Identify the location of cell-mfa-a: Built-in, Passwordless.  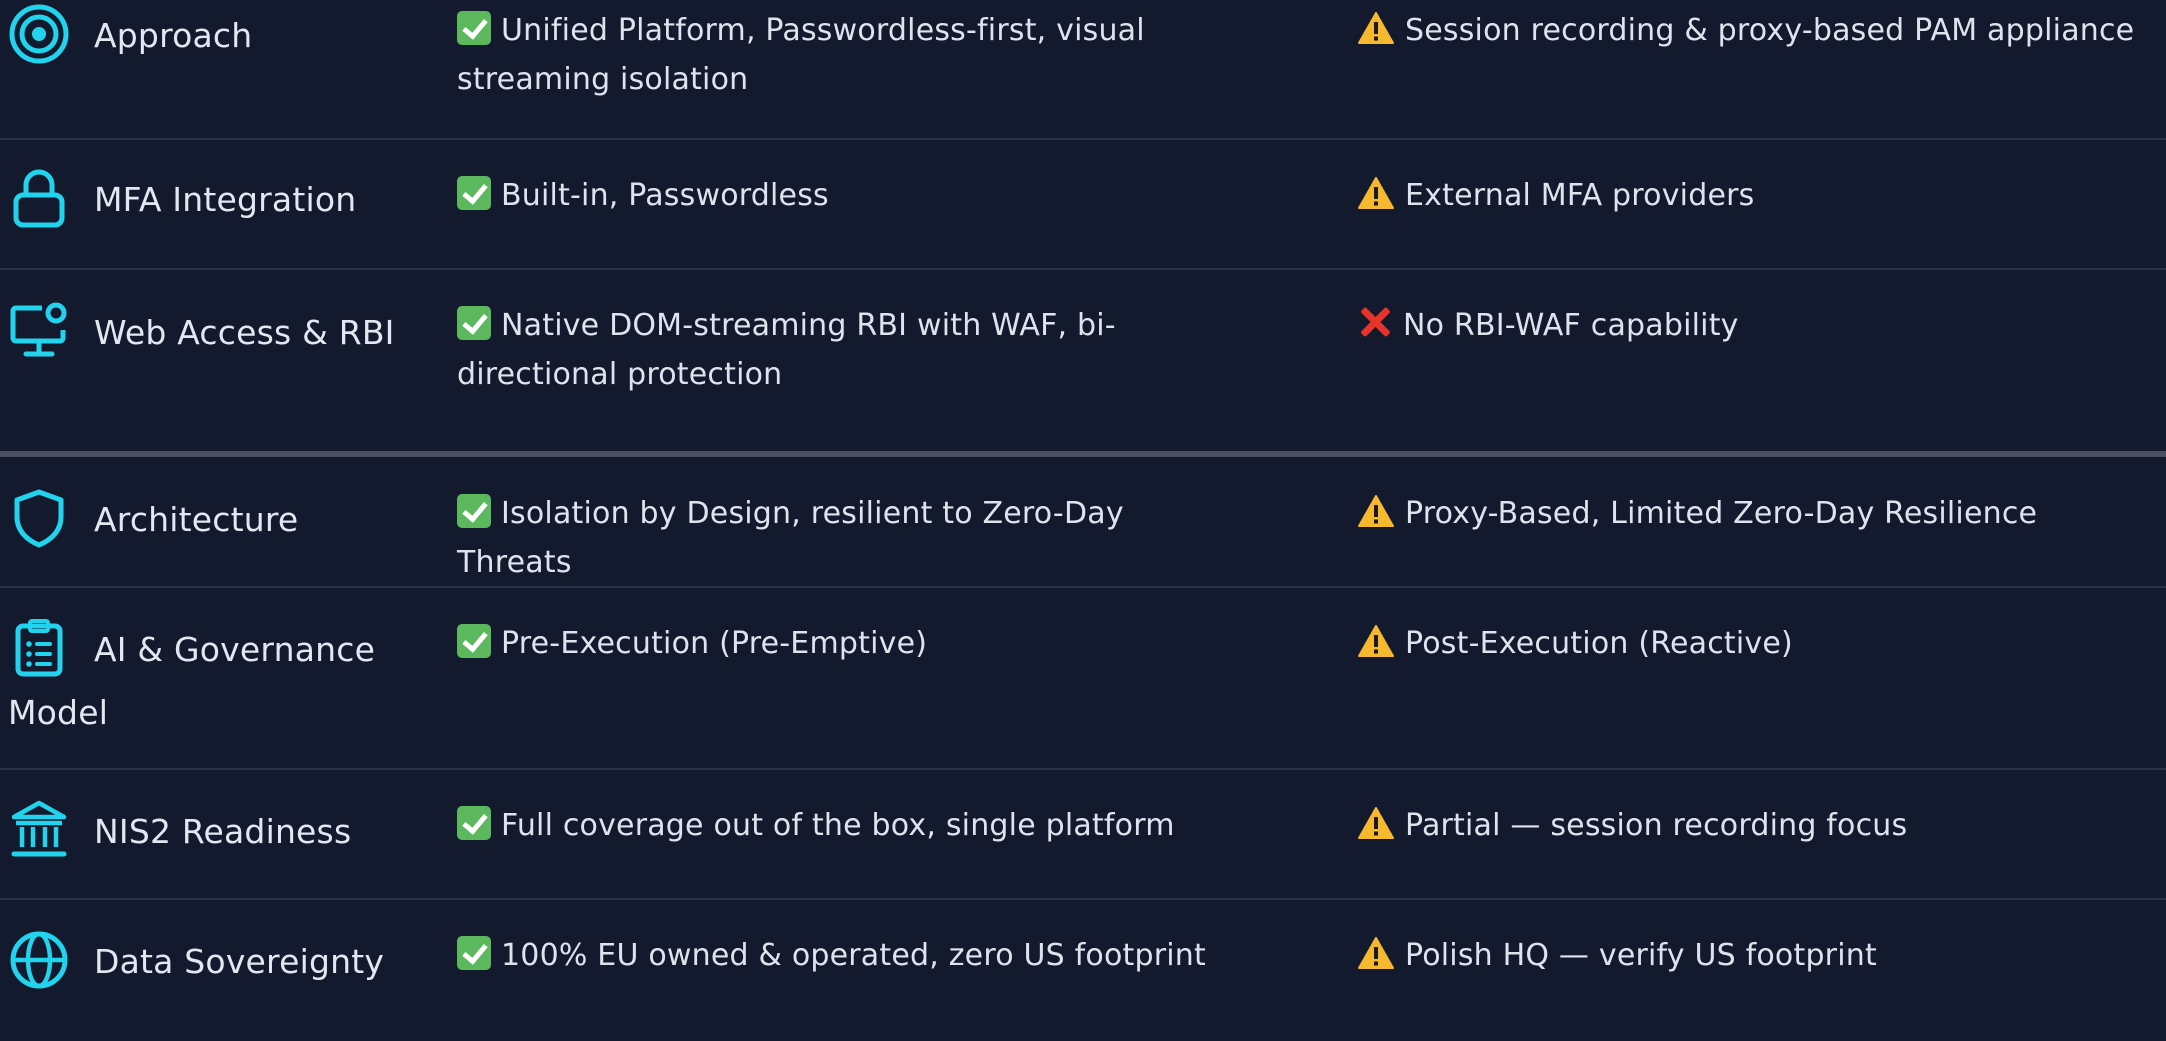
(837, 195).